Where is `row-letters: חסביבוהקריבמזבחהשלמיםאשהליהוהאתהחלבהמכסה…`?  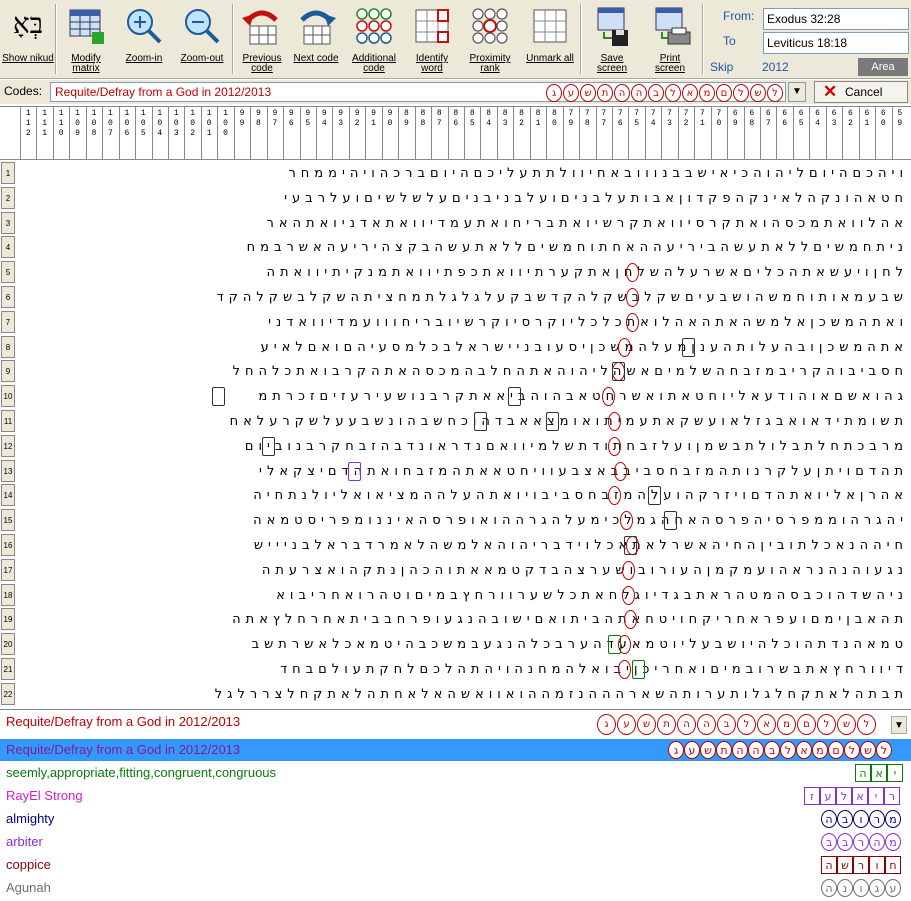
row-letters: חסביבוהקריבמזבחהשלמיםאשהליהוהאתהחלבהמכסה… is located at coordinates (464, 371).